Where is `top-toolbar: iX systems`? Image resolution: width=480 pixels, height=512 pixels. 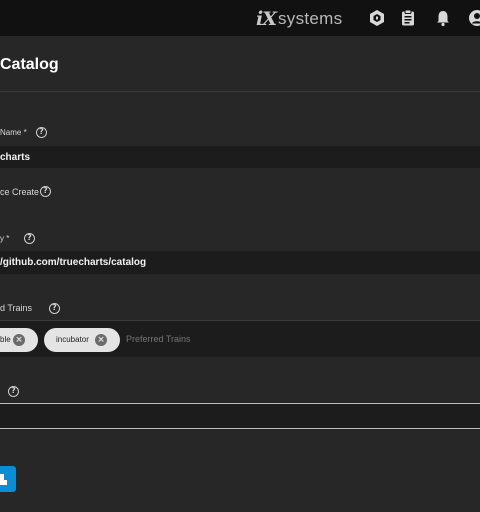
top-toolbar: iX systems is located at coordinates (240, 18).